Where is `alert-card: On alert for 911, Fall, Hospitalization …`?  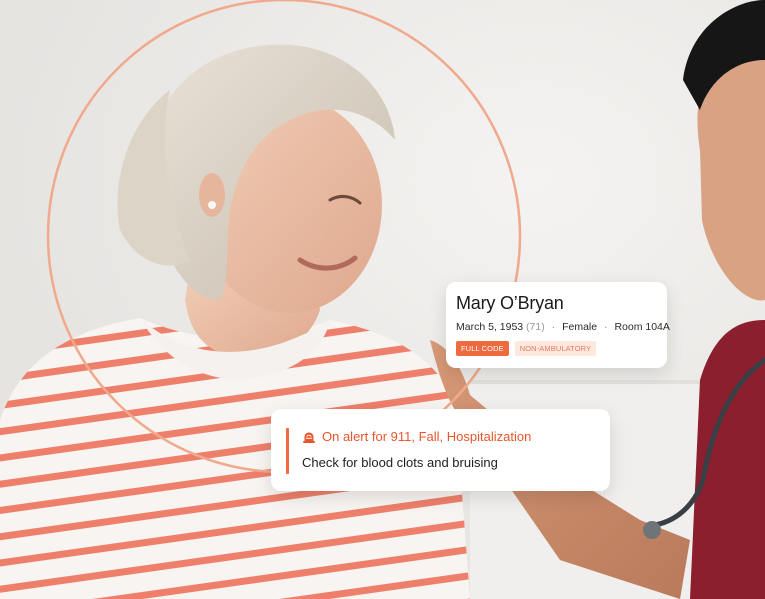 alert-card: On alert for 911, Fall, Hospitalization … is located at coordinates (440, 450).